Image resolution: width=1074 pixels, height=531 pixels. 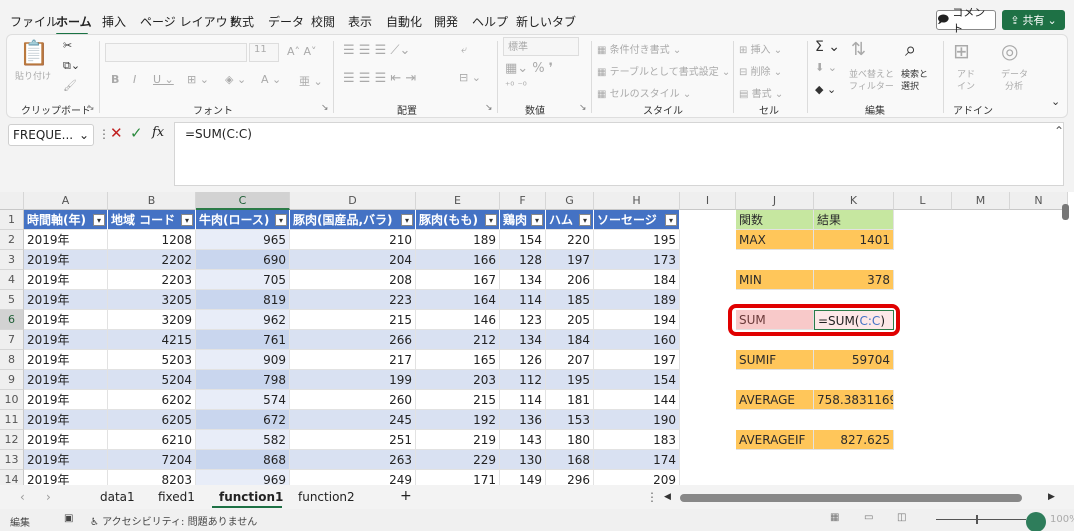 I want to click on italic-icon: I, so click(x=134, y=79).